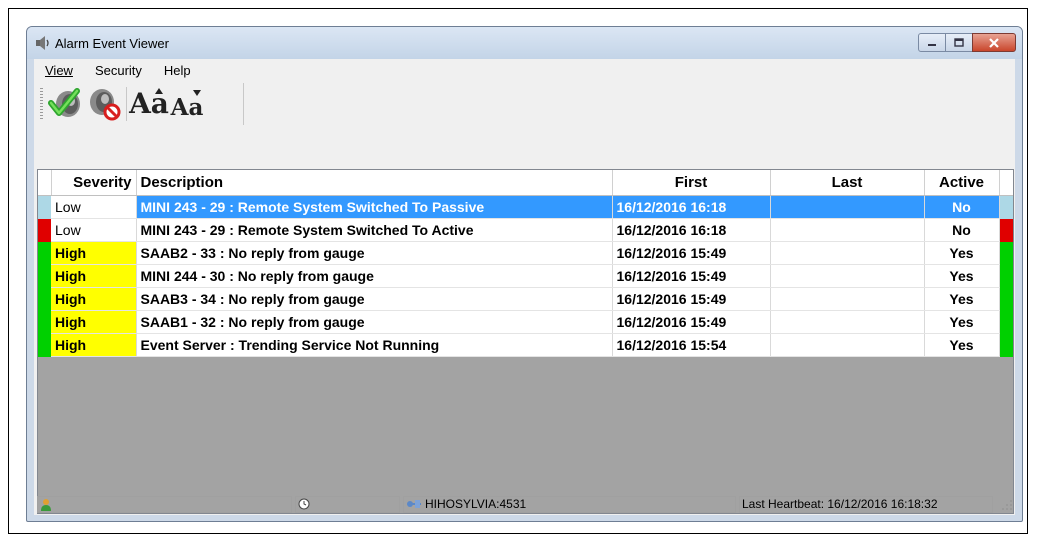  What do you see at coordinates (847, 183) in the screenshot?
I see `column-header-last: Last` at bounding box center [847, 183].